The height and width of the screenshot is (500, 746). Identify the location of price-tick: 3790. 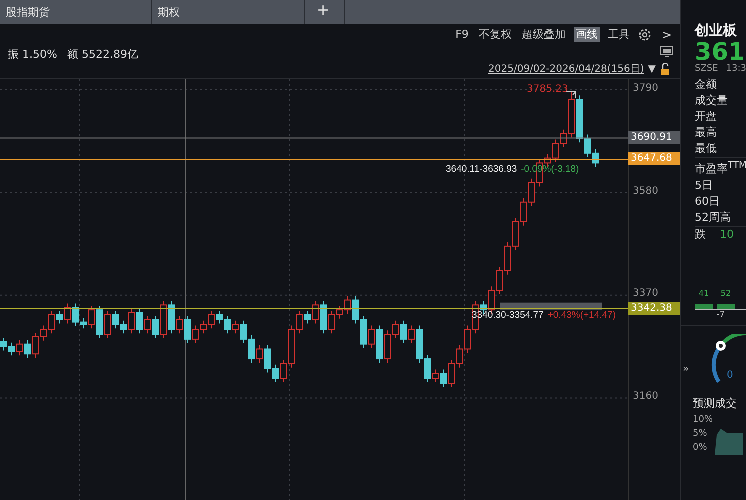
(645, 88).